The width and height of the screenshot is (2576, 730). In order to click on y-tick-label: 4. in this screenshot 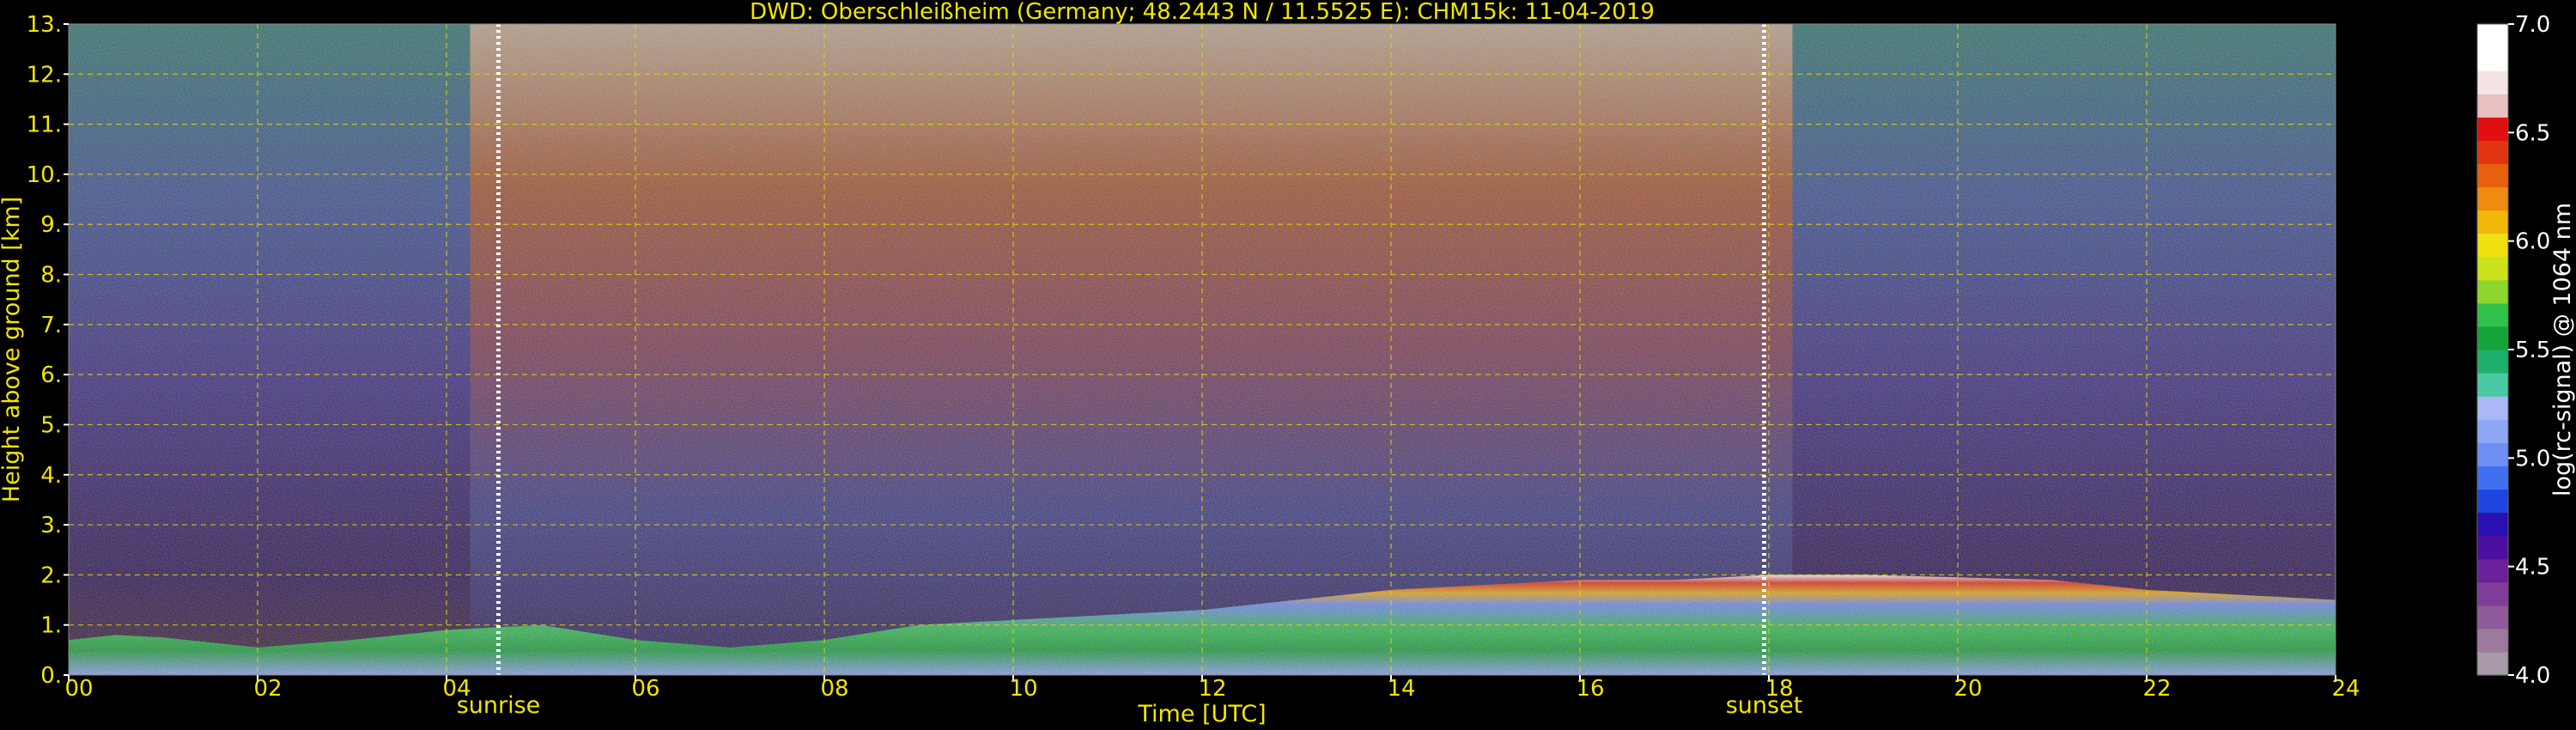, I will do `click(51, 476)`.